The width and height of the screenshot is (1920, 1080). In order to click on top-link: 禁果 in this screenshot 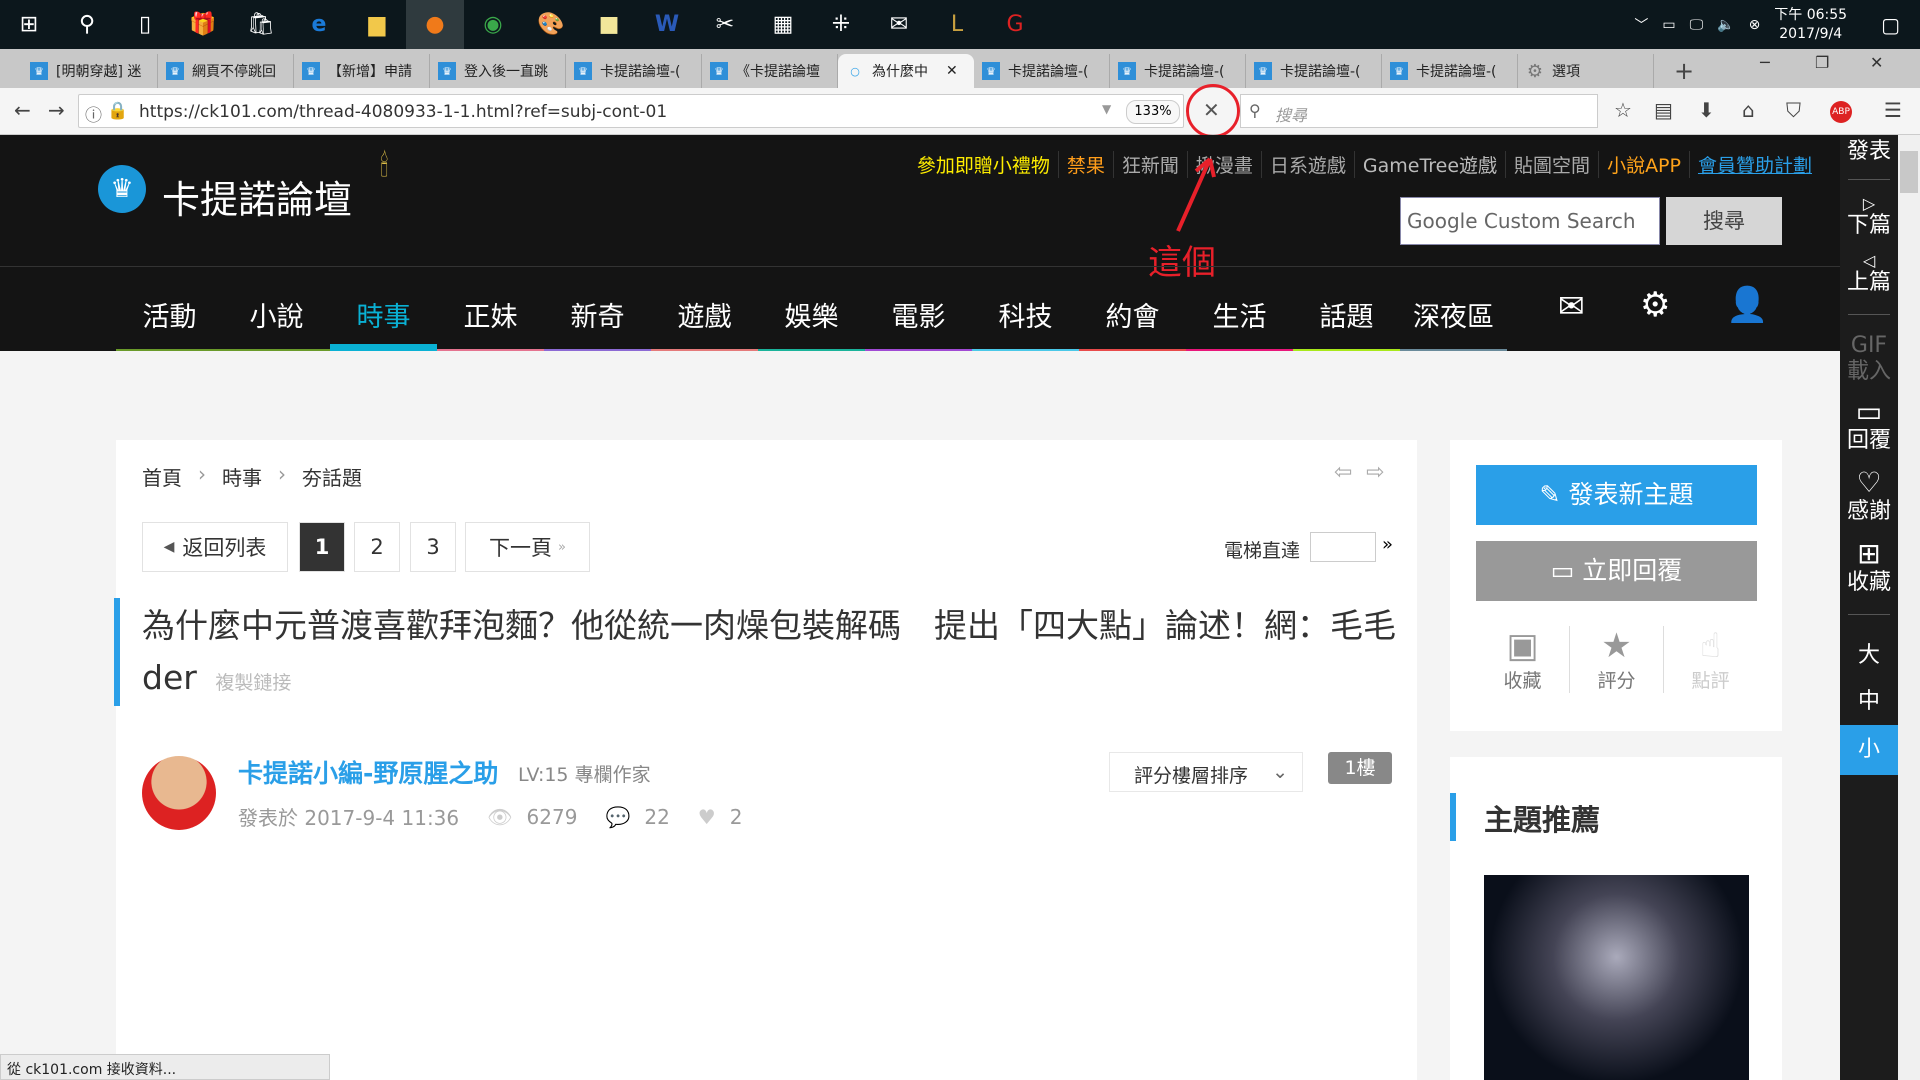, I will do `click(1085, 164)`.